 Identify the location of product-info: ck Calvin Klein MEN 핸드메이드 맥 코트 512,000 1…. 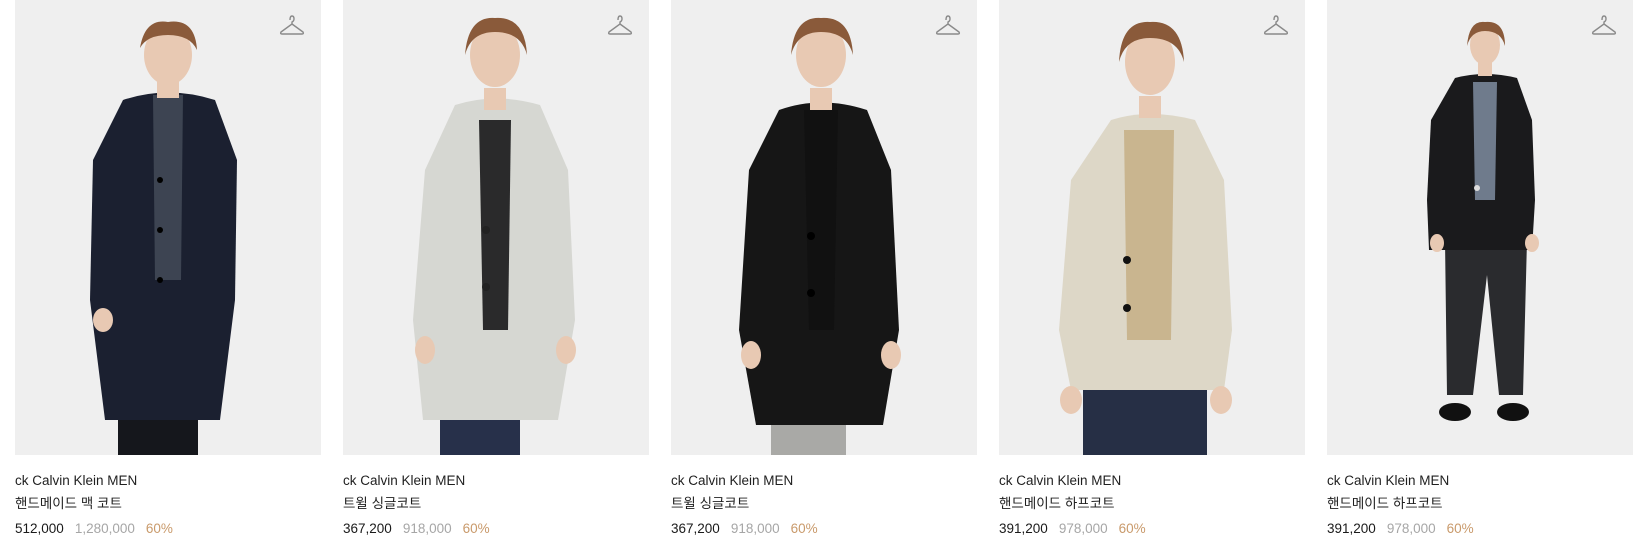
(168, 496).